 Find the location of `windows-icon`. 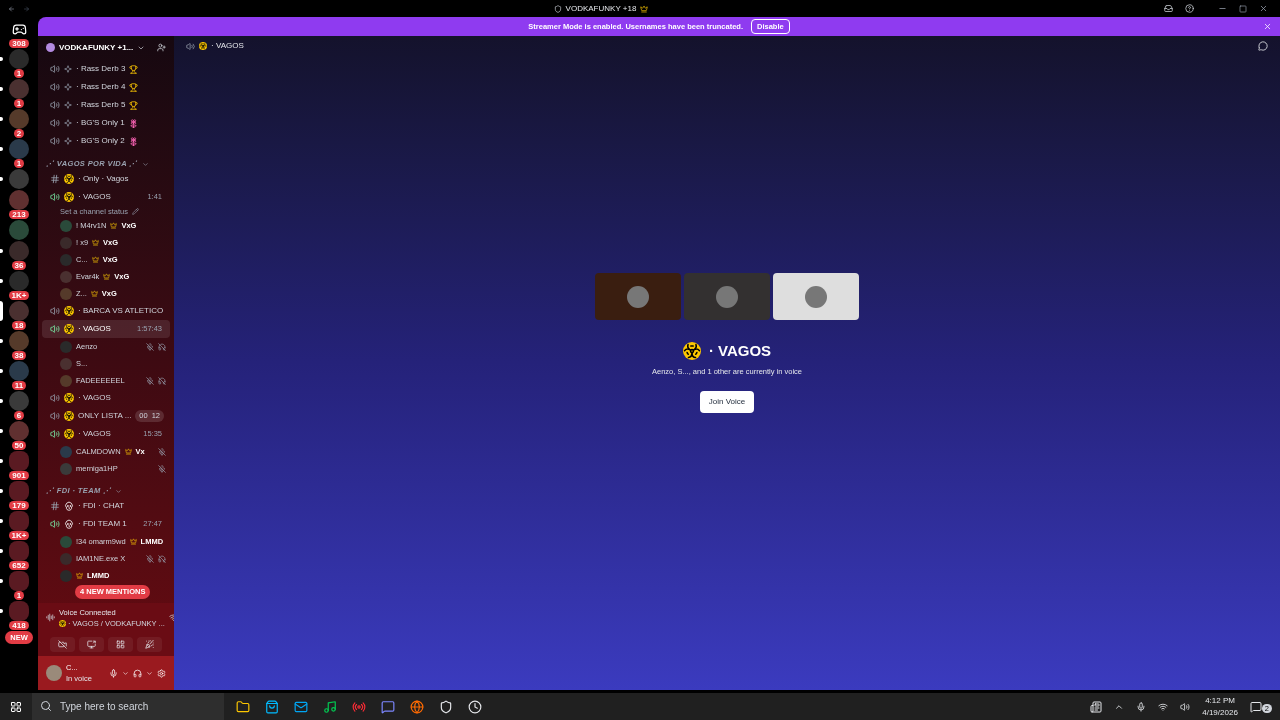

windows-icon is located at coordinates (16, 706).